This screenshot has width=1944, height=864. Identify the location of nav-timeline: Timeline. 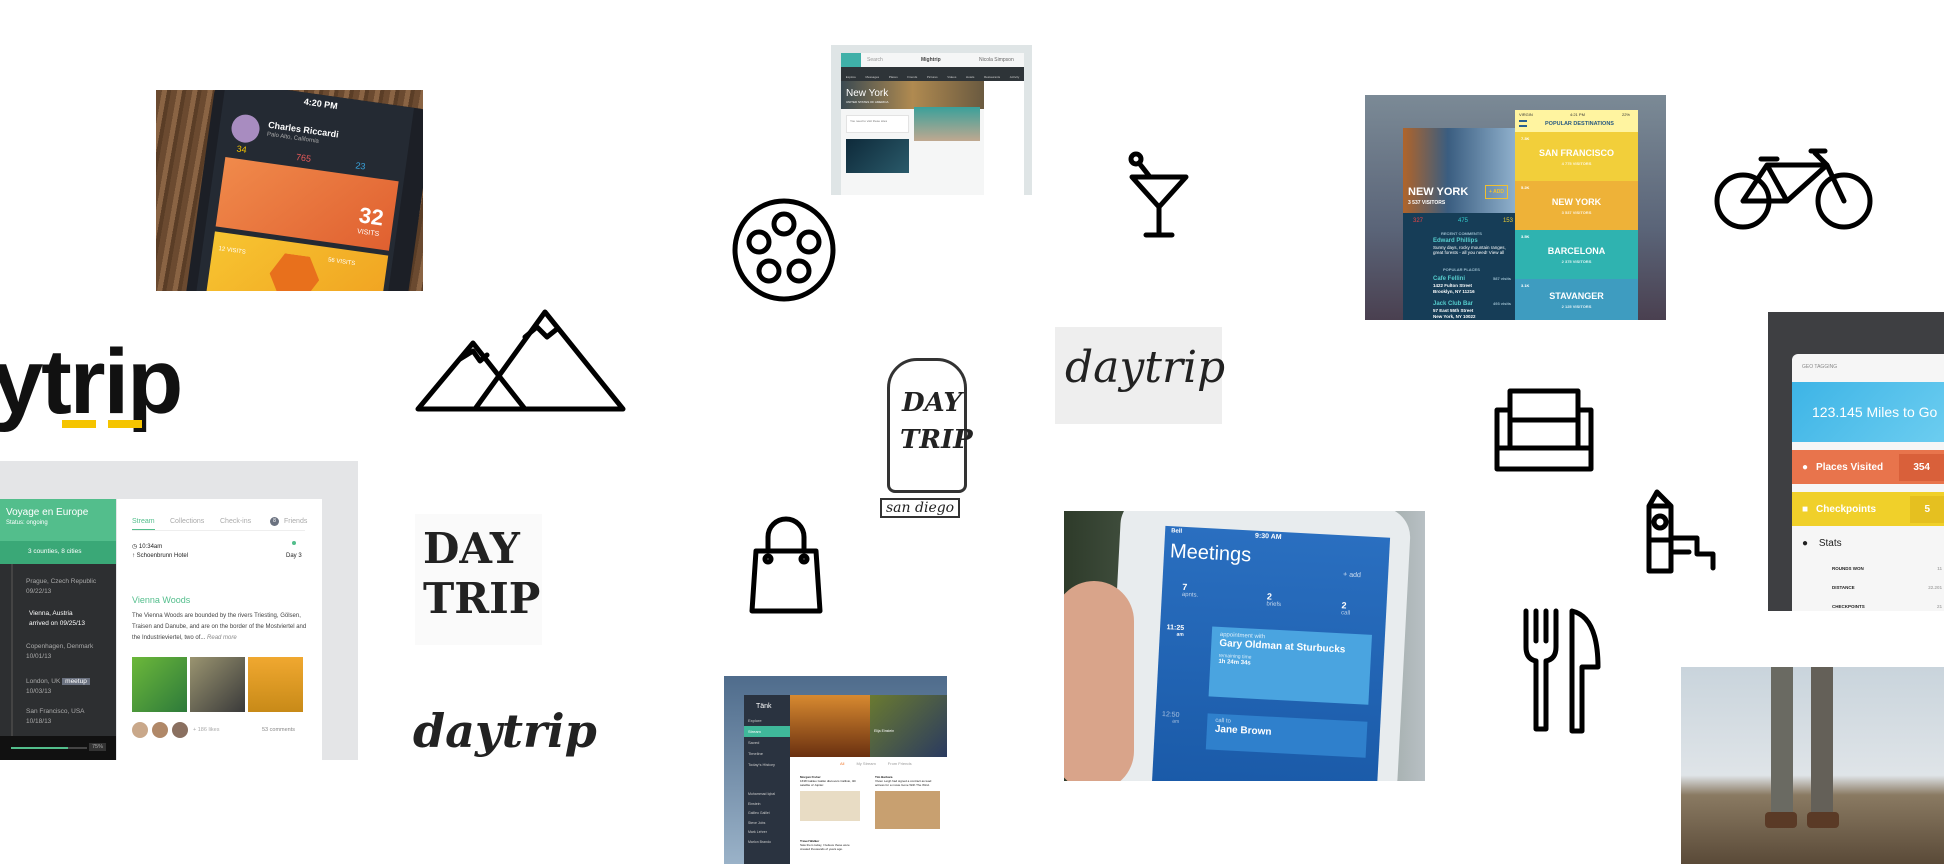
(767, 753).